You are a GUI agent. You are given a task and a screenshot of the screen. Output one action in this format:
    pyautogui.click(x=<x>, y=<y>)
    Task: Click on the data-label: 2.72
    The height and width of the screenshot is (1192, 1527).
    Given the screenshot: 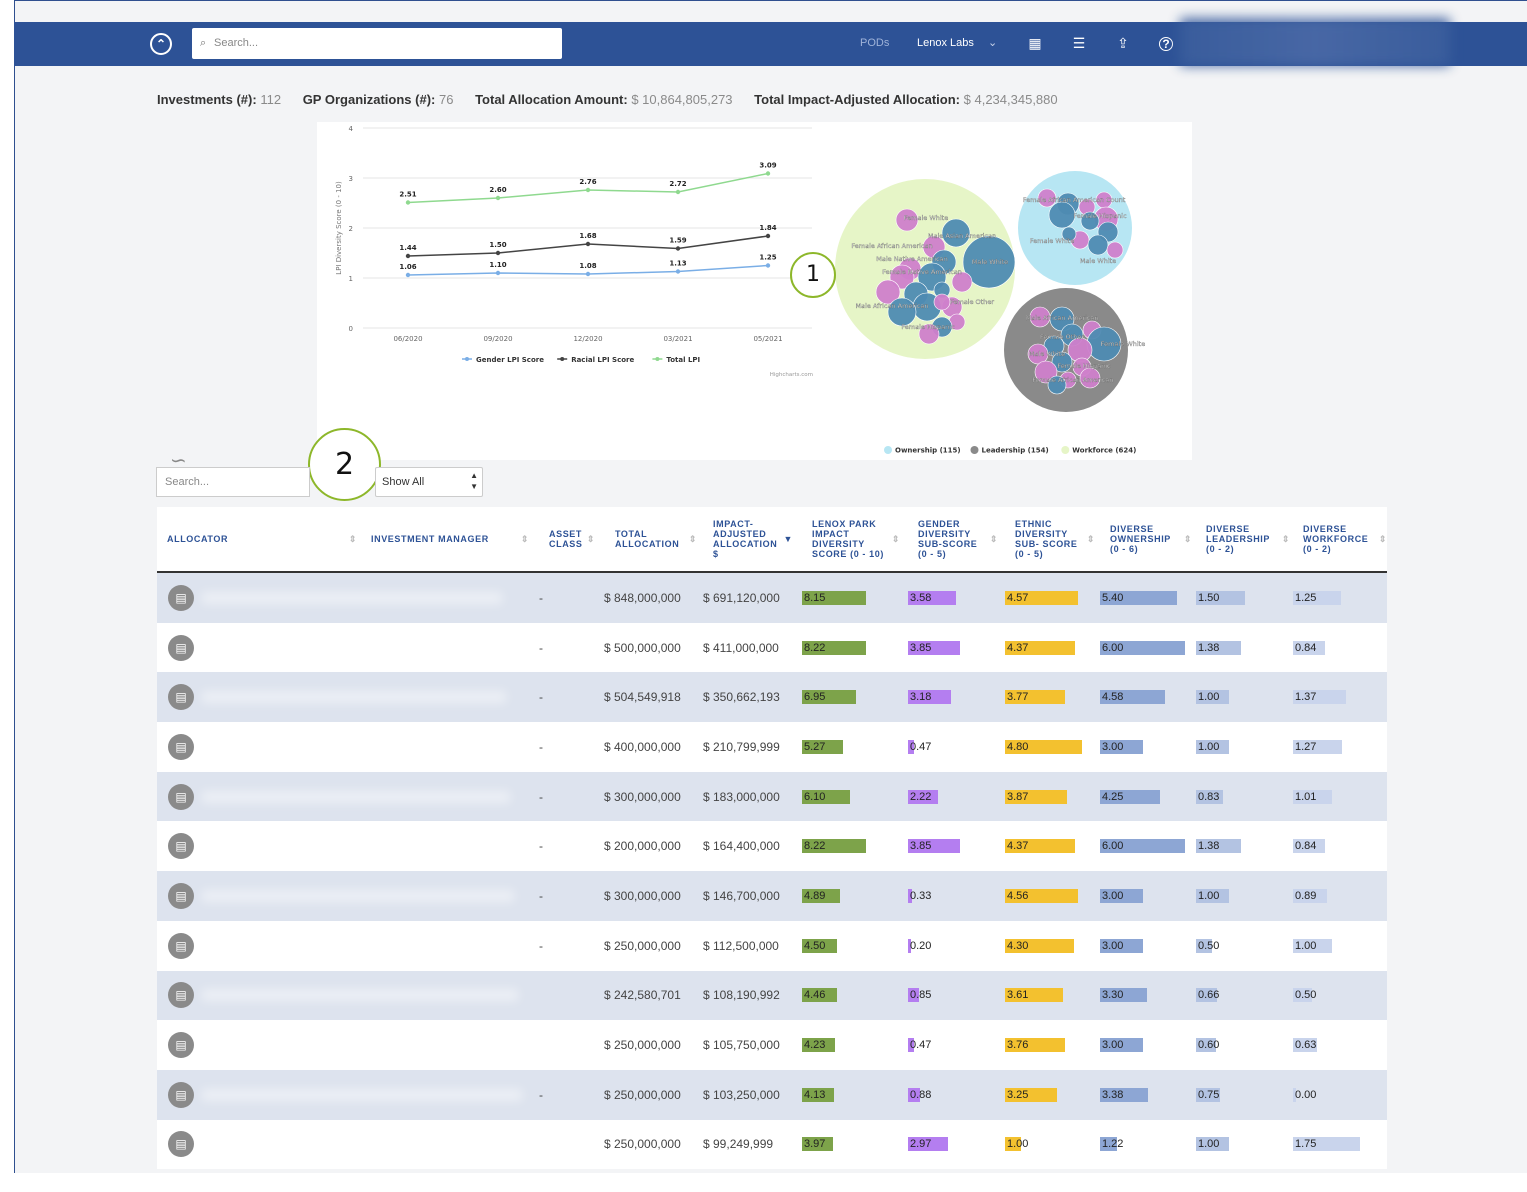 What is the action you would take?
    pyautogui.click(x=677, y=184)
    